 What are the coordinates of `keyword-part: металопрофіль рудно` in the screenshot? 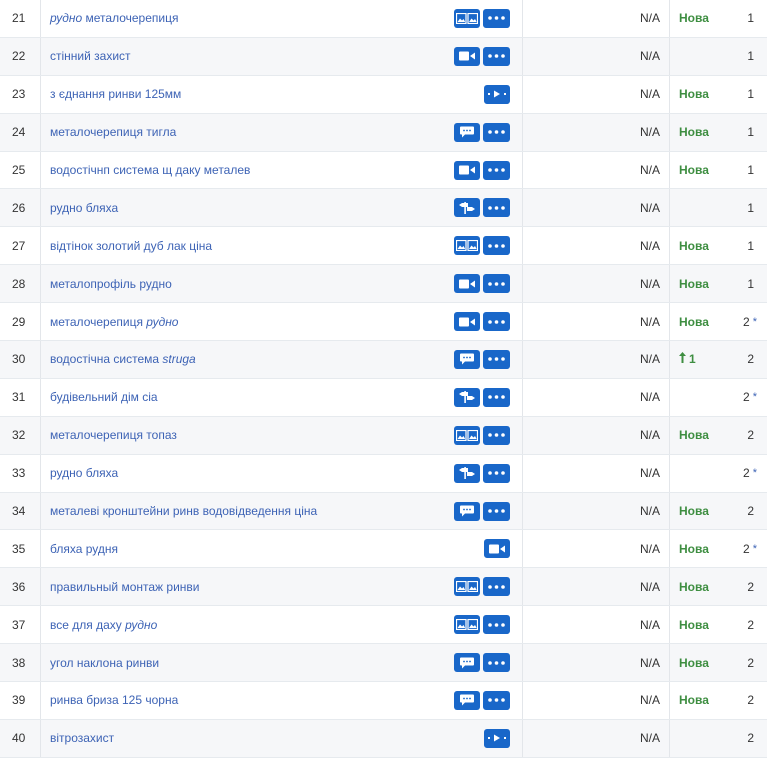 It's located at (111, 283).